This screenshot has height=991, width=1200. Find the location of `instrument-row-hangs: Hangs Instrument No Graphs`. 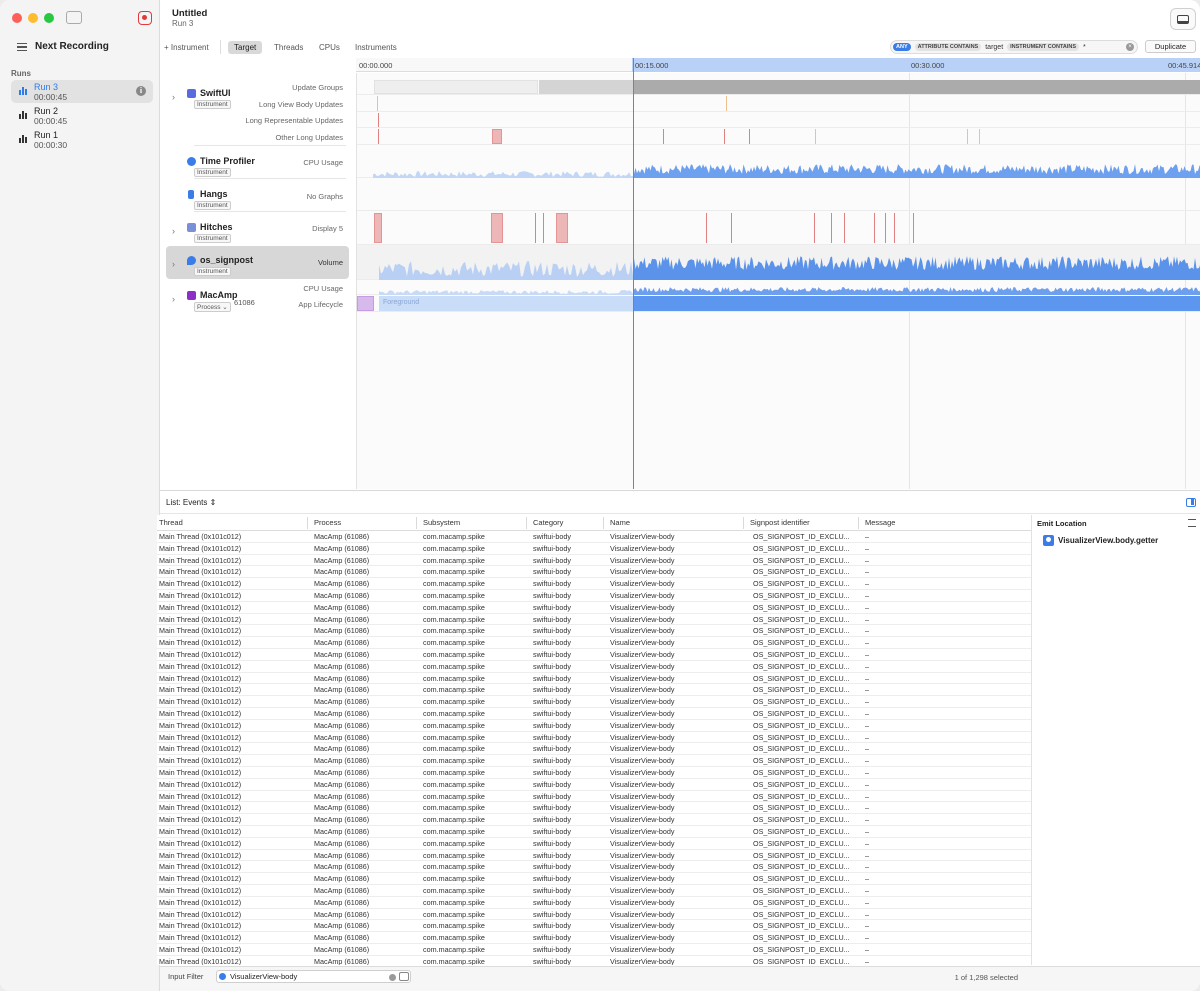

instrument-row-hangs: Hangs Instrument No Graphs is located at coordinates (257, 195).